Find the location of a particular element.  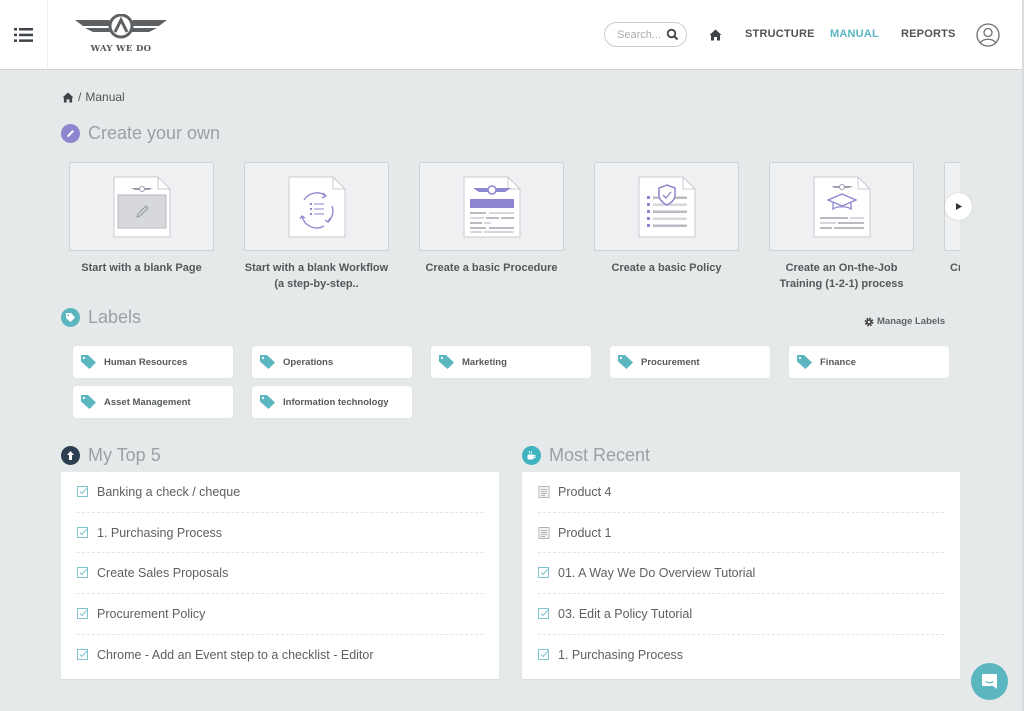

list-menu-icon is located at coordinates (23, 34).